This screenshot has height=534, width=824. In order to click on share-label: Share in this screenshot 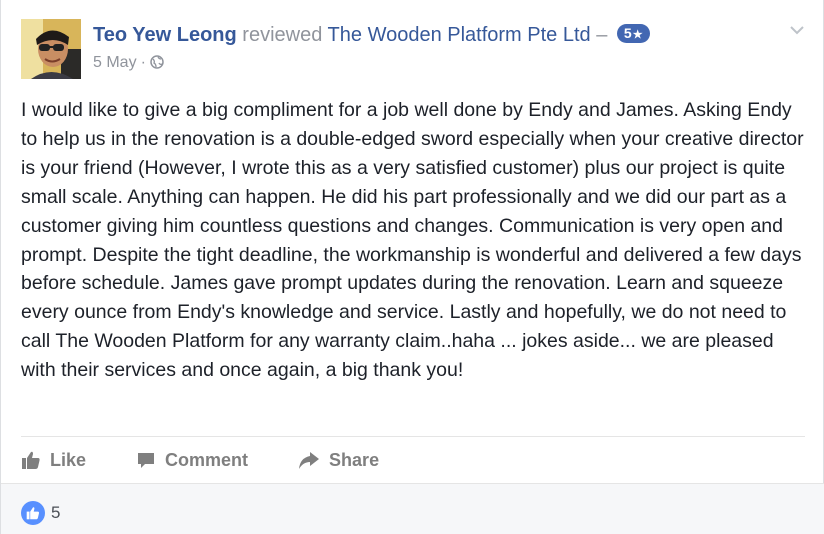, I will do `click(354, 459)`.